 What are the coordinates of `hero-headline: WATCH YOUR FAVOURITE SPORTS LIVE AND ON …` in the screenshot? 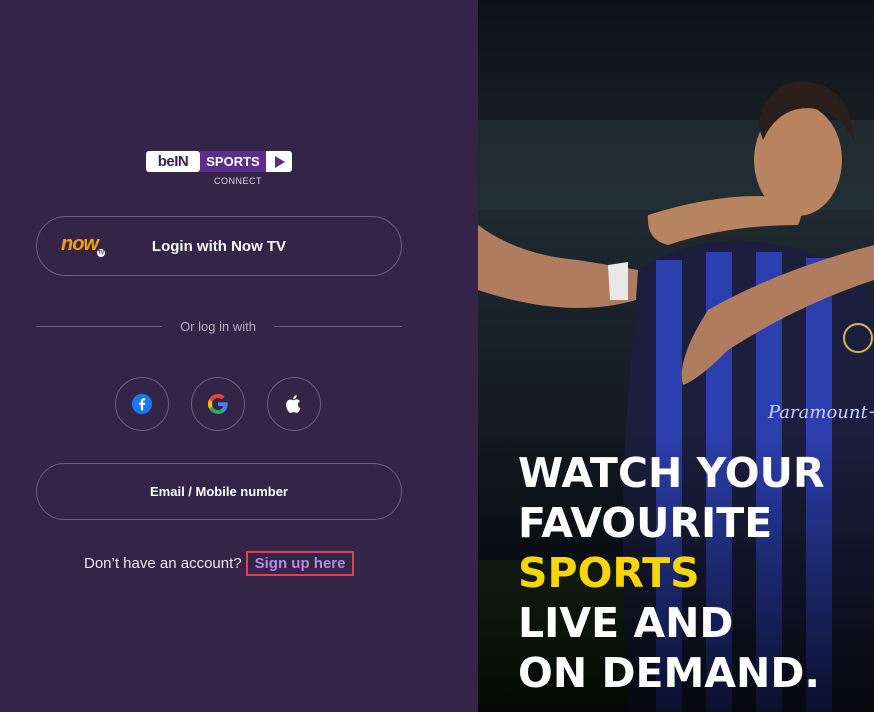 It's located at (671, 573).